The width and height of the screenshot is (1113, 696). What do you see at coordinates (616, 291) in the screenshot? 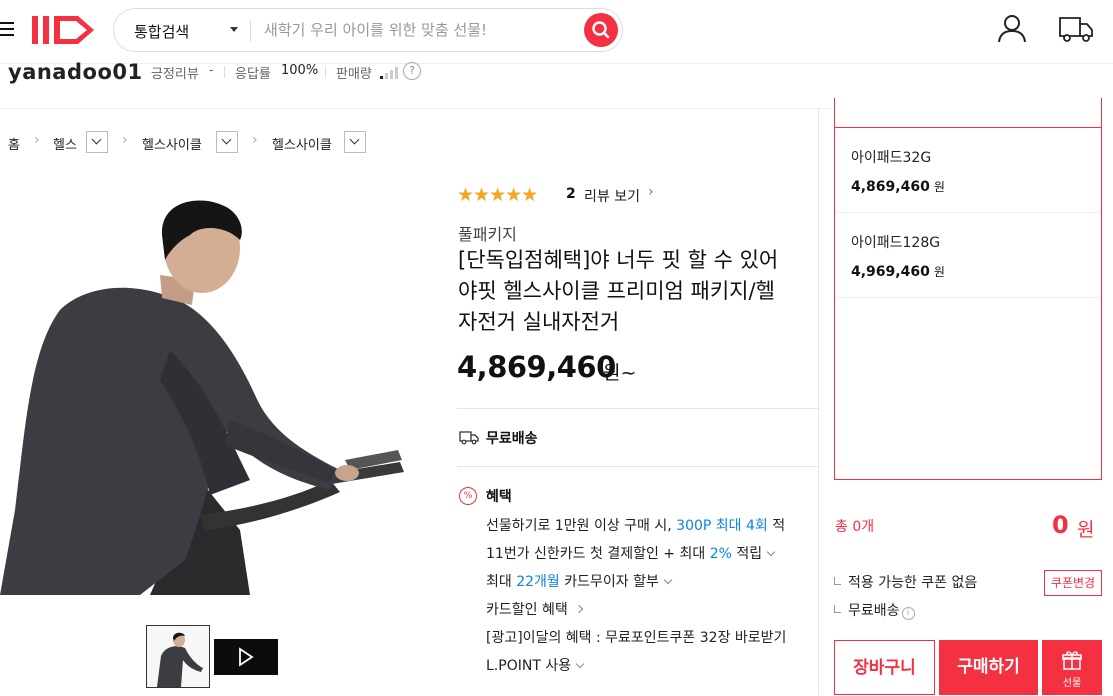
I see `product-title-line: 야핏 헬스사이클 프리미엄 패키지/헬` at bounding box center [616, 291].